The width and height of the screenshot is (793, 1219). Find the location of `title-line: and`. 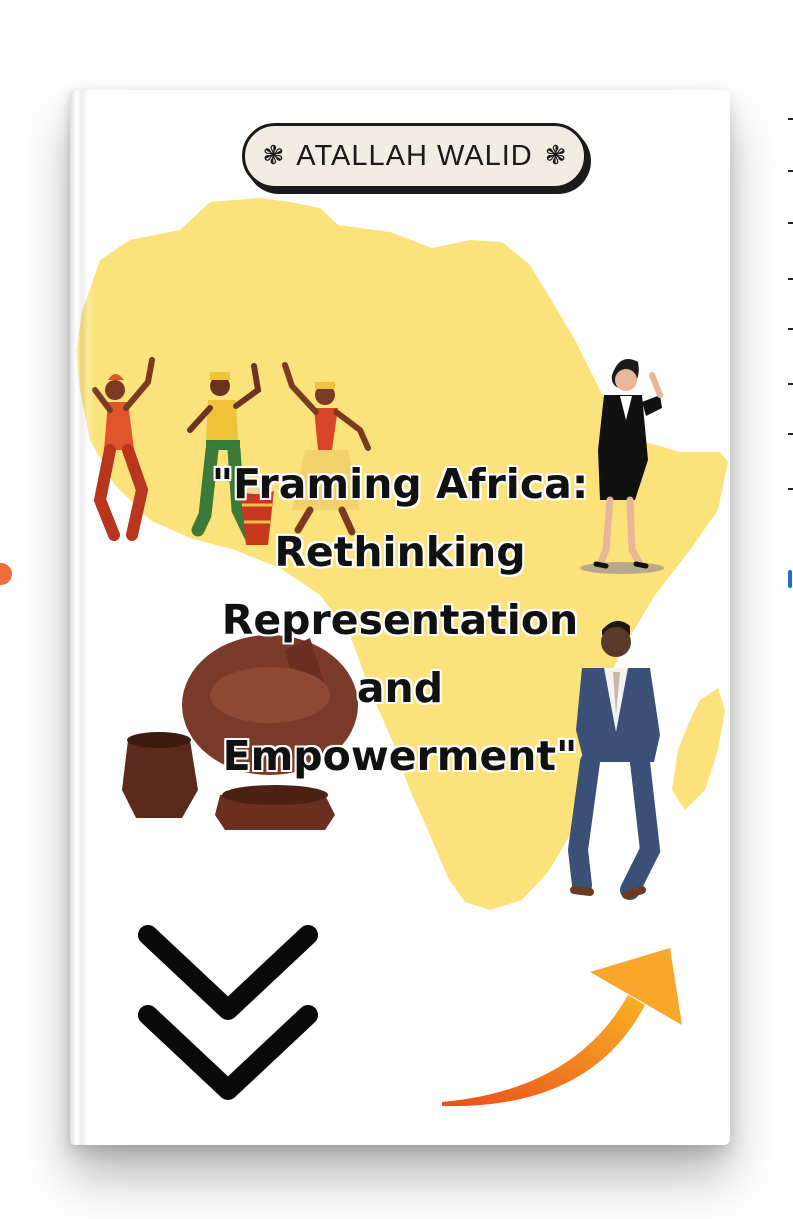

title-line: and is located at coordinates (400, 688).